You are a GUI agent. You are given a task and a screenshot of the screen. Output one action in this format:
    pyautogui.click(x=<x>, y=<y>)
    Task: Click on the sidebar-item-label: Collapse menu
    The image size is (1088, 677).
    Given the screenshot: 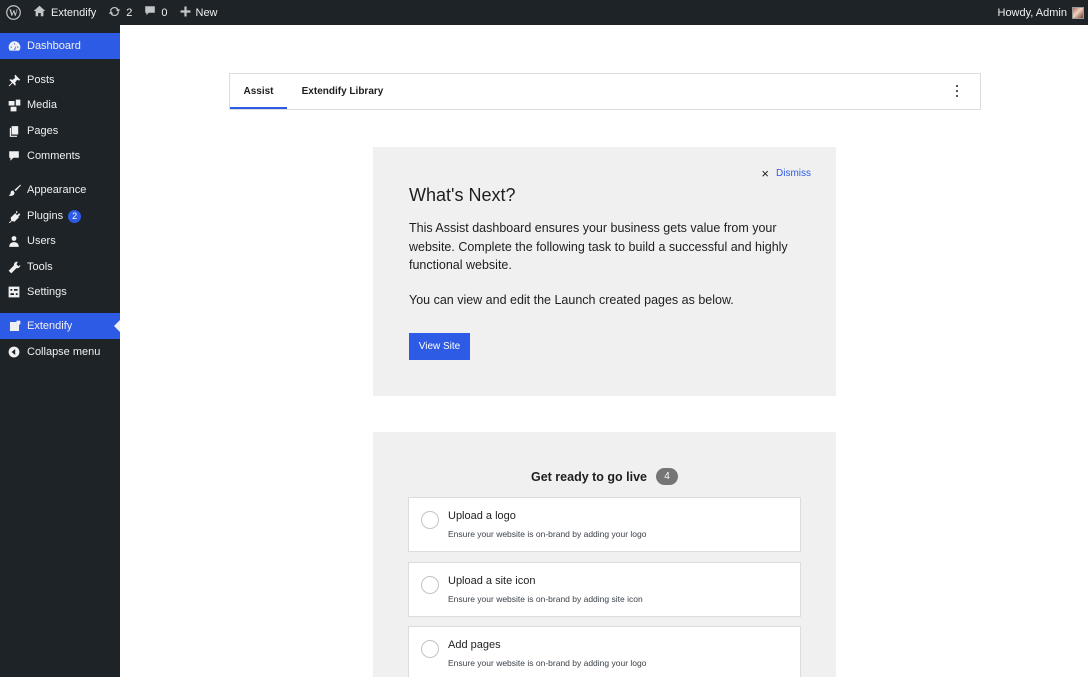 What is the action you would take?
    pyautogui.click(x=64, y=352)
    